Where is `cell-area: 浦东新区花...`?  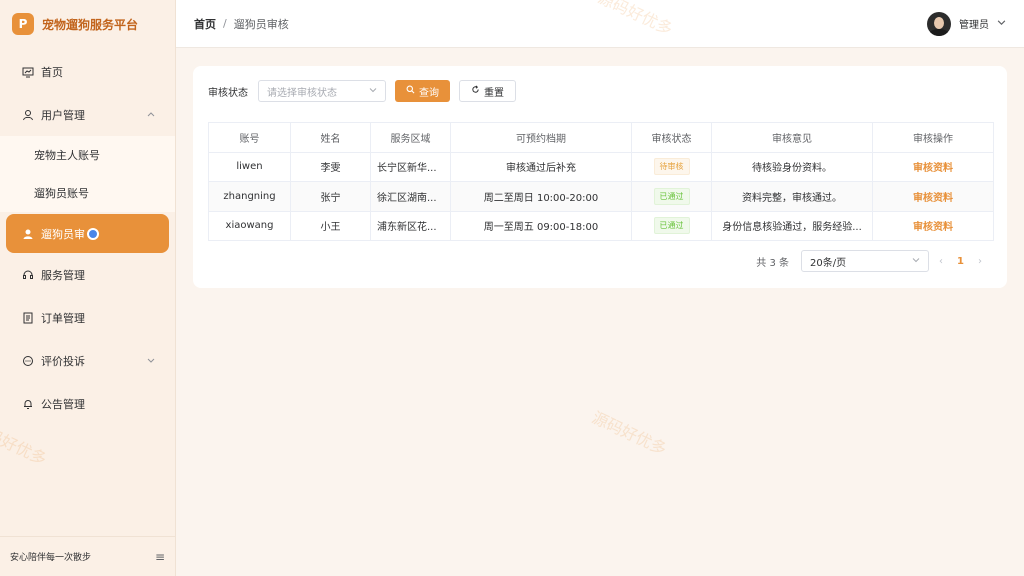
cell-area: 浦东新区花... is located at coordinates (410, 225).